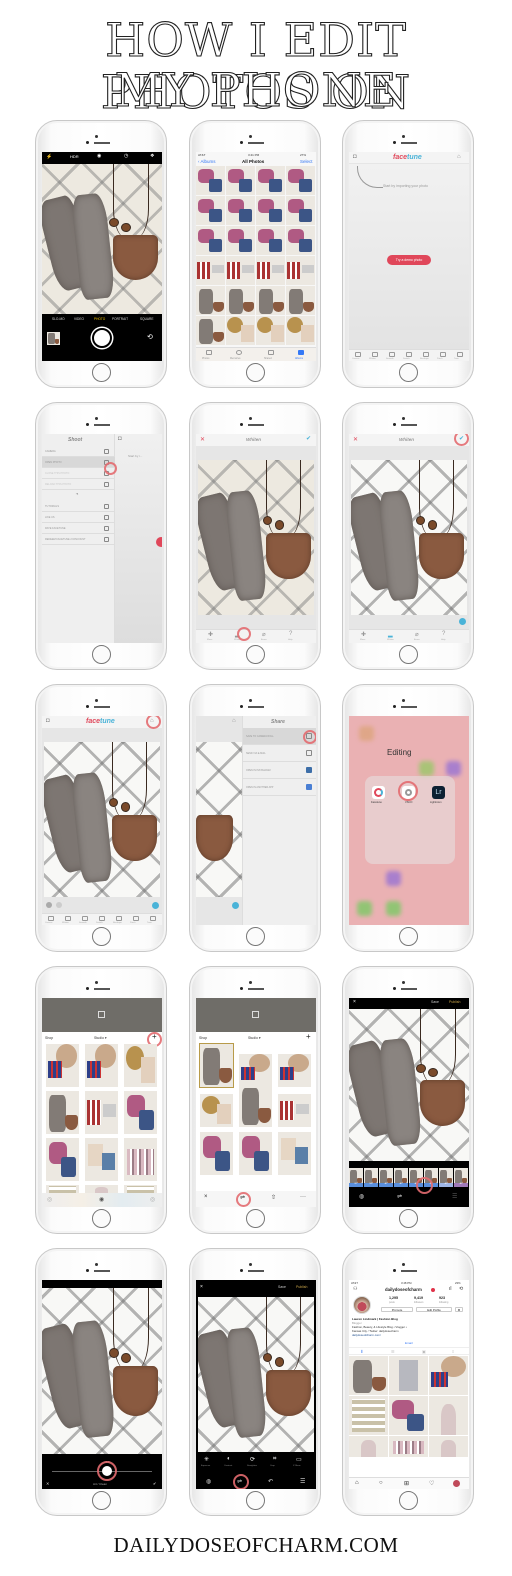 The image size is (512, 1576). What do you see at coordinates (99, 156) in the screenshot?
I see `live-photo-icon: ◉` at bounding box center [99, 156].